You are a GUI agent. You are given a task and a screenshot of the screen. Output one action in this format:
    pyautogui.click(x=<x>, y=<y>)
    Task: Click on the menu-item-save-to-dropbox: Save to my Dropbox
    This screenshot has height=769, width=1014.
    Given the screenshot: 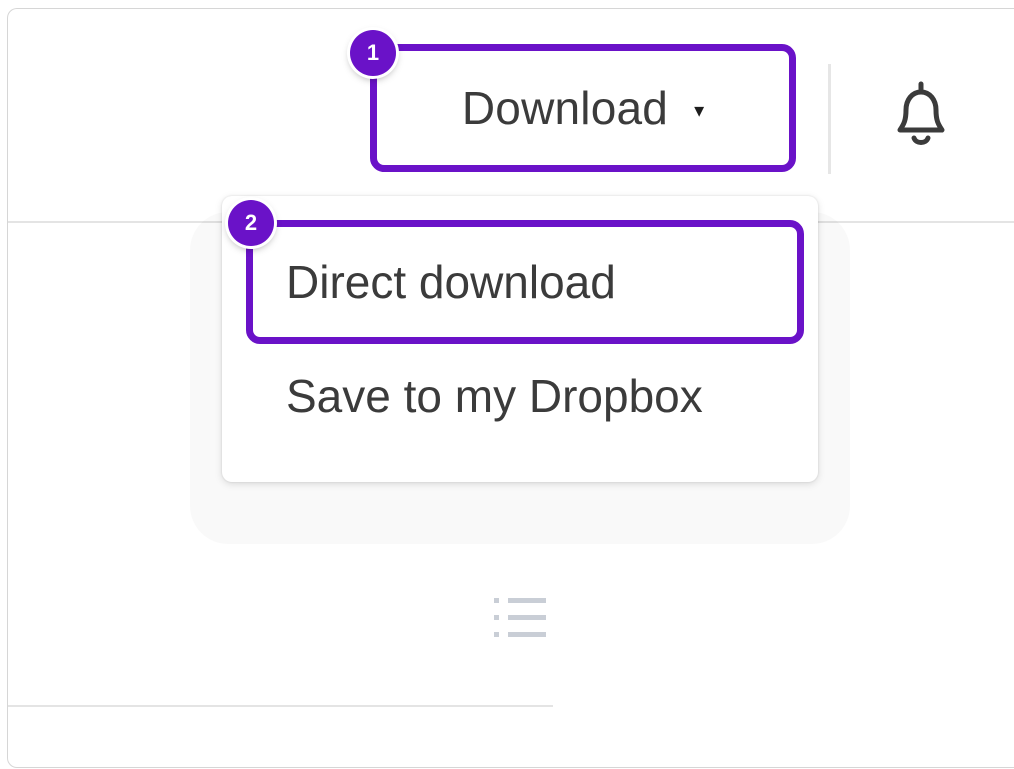 What is the action you would take?
    pyautogui.click(x=525, y=396)
    